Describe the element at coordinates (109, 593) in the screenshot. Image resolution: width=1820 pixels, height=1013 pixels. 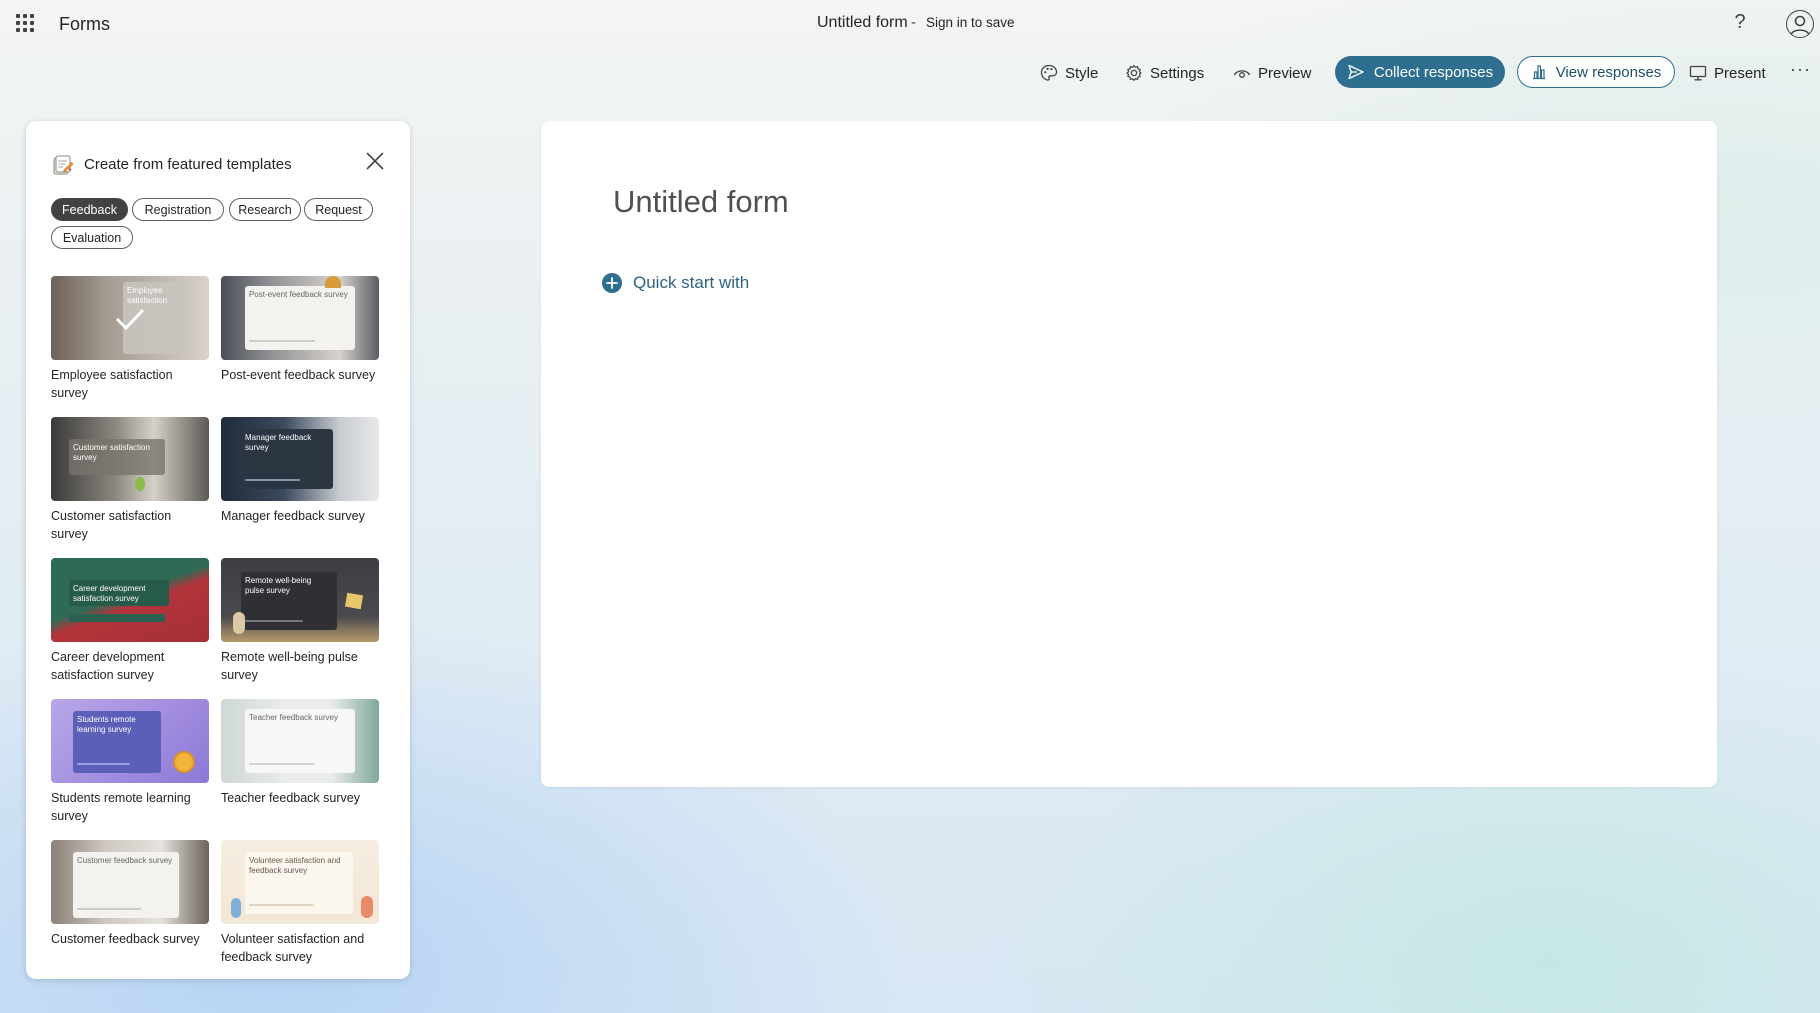
I see `thumbnail-title: Career development satisfaction survey` at that location.